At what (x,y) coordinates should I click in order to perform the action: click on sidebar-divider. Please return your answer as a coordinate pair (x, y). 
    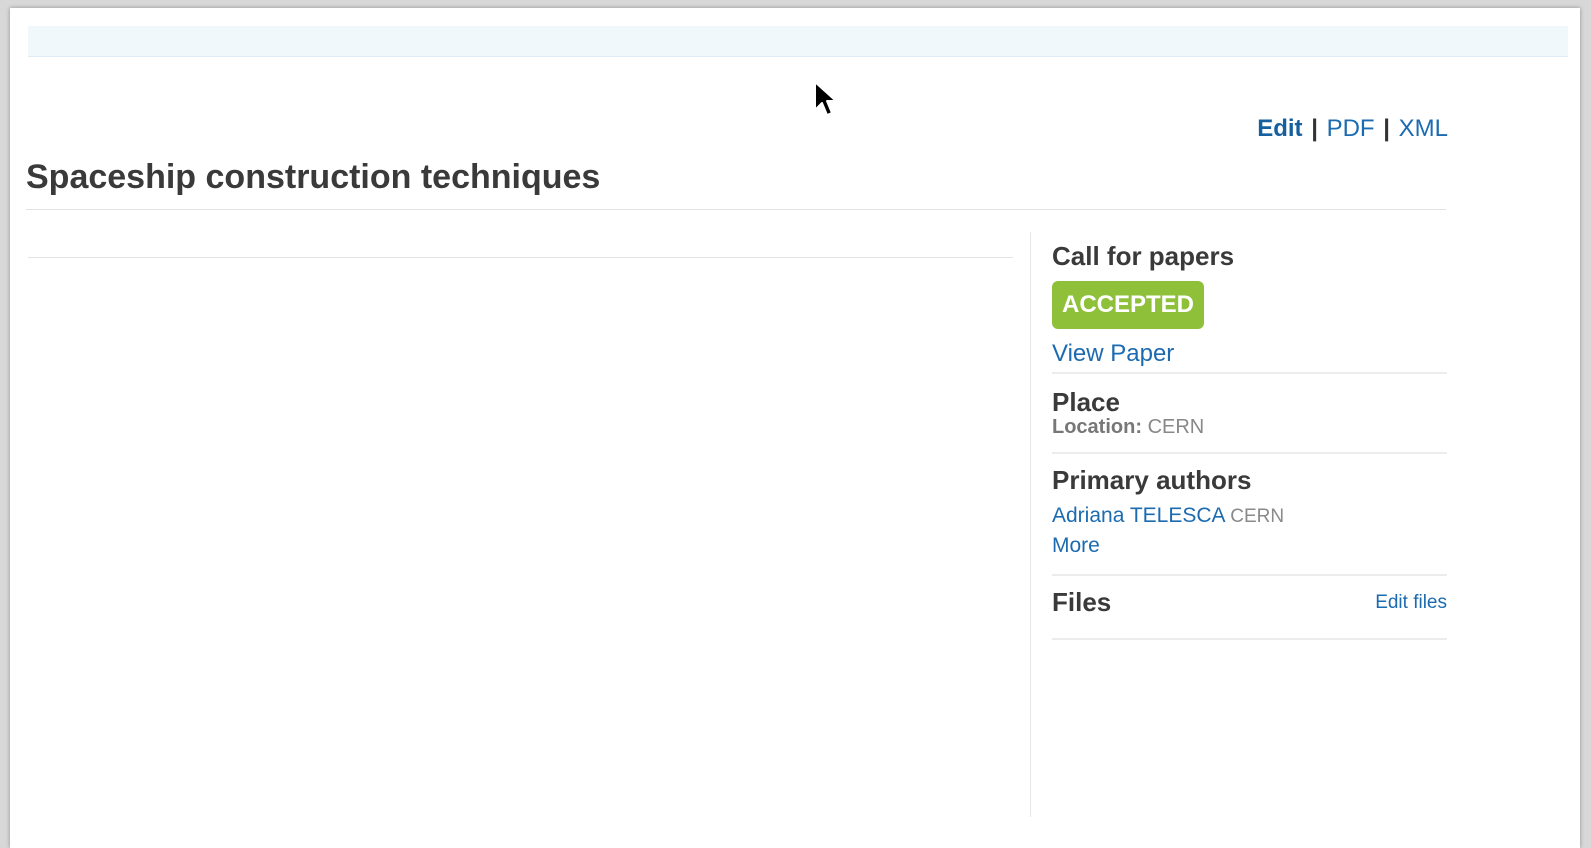
    Looking at the image, I should click on (1030, 524).